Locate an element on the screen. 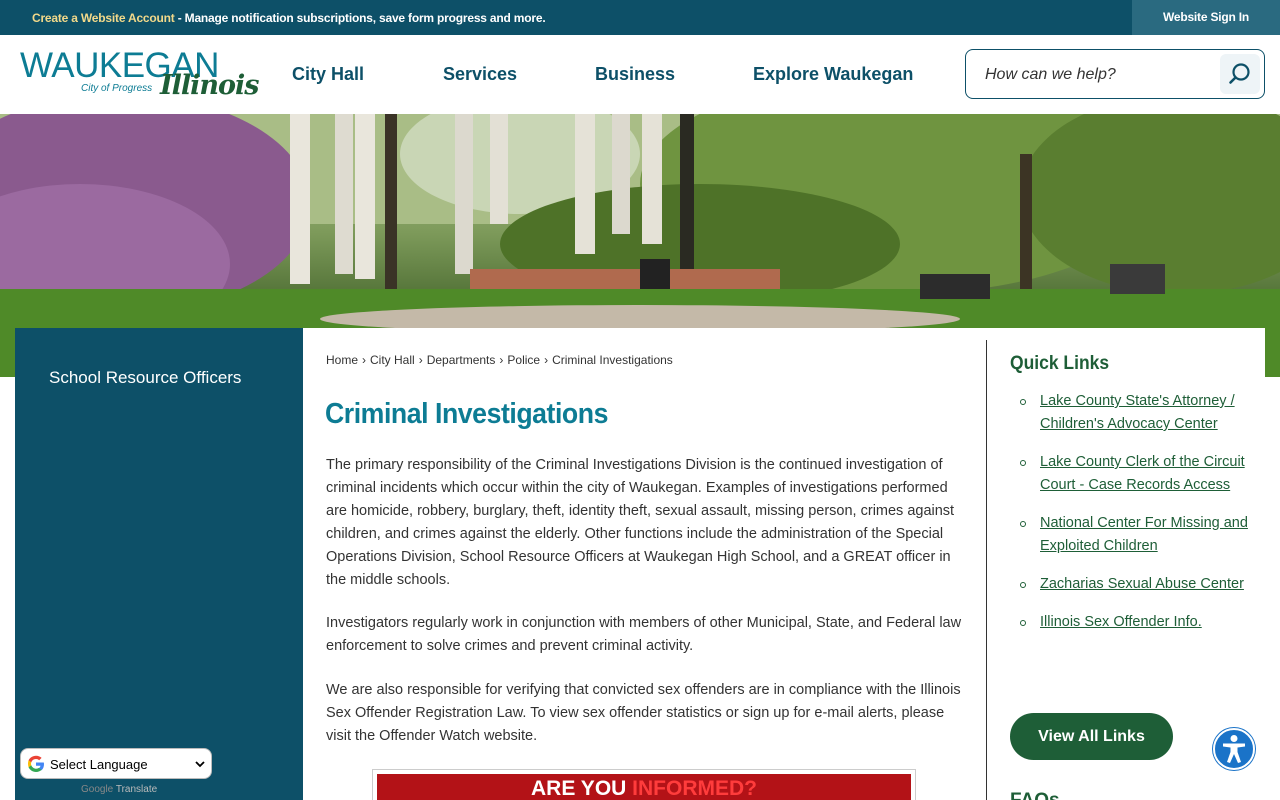  powered-google: Google is located at coordinates (97, 789).